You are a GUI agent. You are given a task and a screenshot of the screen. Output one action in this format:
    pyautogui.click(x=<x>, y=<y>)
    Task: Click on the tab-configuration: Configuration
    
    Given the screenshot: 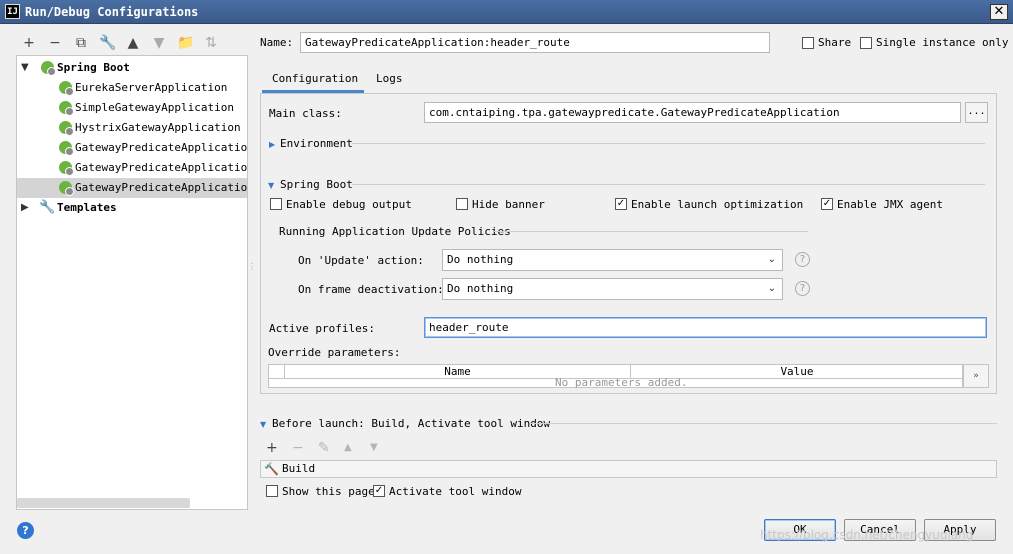 What is the action you would take?
    pyautogui.click(x=315, y=78)
    